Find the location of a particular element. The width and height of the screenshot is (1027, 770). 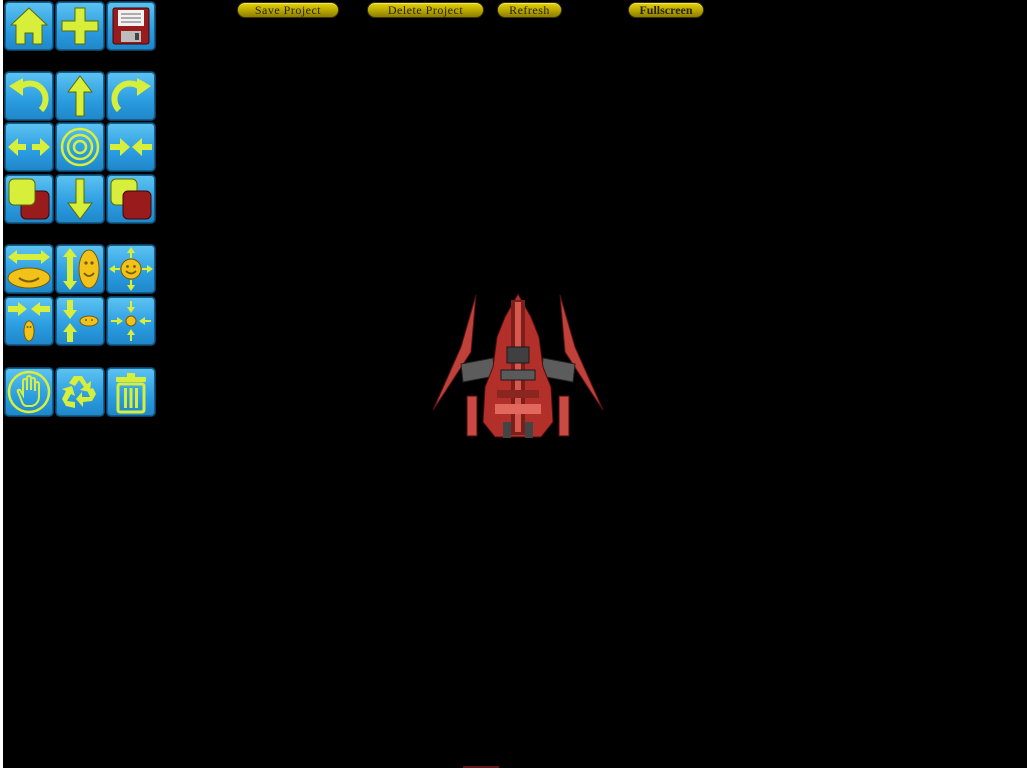

save-project-button: Save Project is located at coordinates (288, 10).